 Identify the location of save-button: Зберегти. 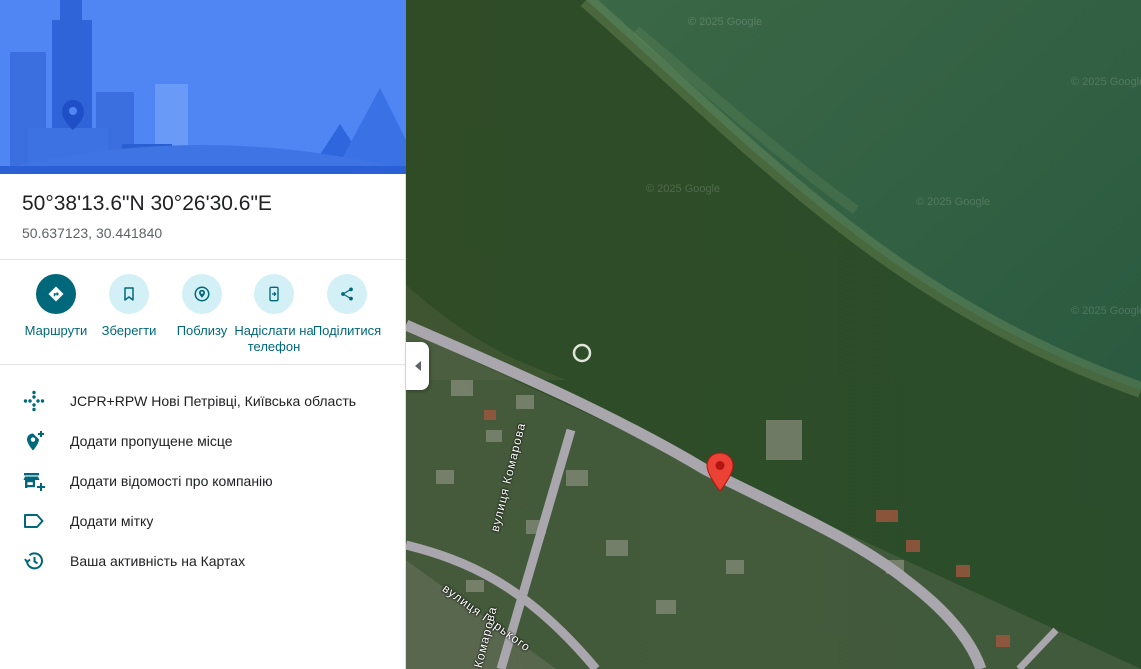
(129, 306).